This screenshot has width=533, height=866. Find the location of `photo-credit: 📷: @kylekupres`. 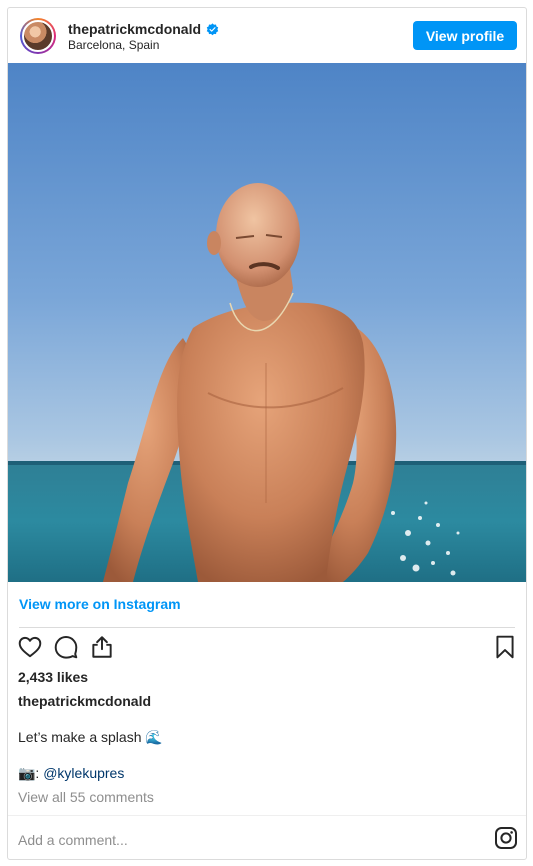

photo-credit: 📷: @kylekupres is located at coordinates (71, 773).